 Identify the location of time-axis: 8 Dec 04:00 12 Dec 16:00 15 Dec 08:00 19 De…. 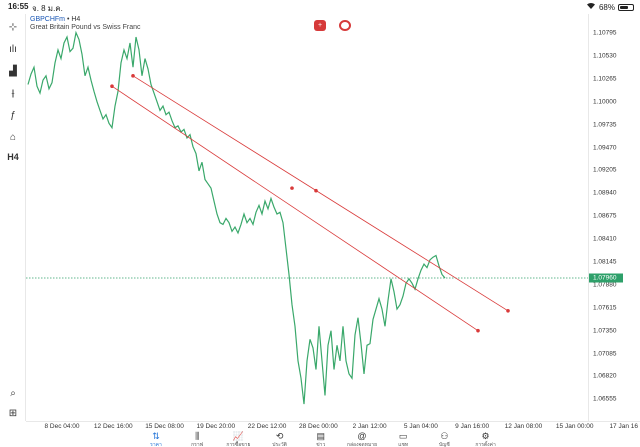
(333, 426).